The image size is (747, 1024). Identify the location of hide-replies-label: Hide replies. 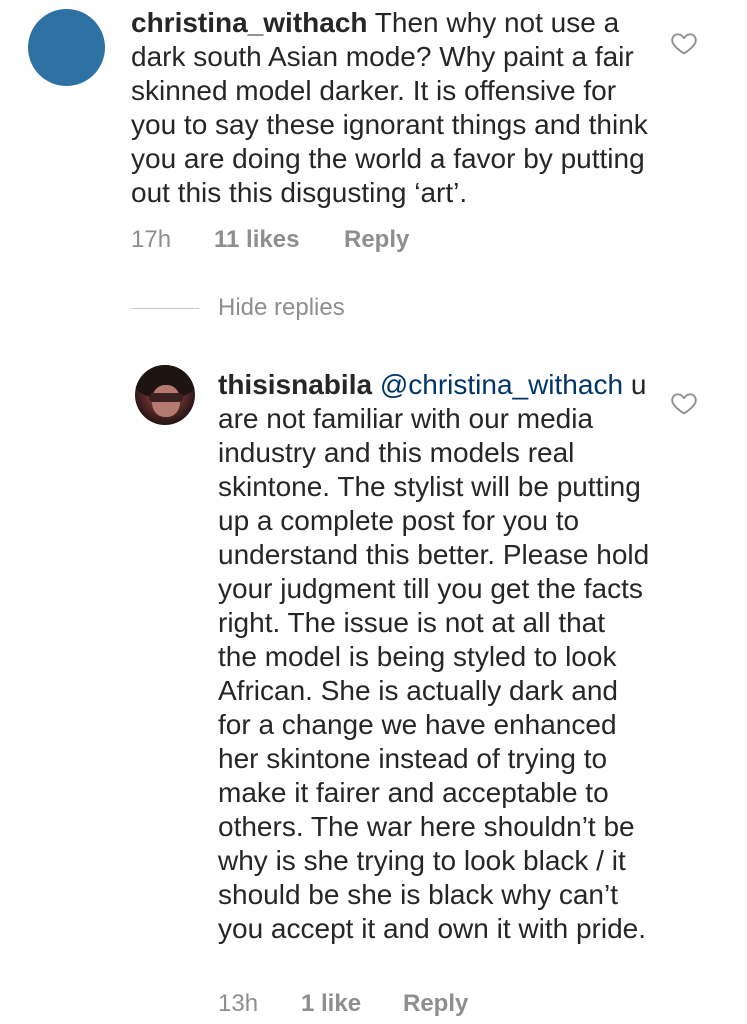
(281, 307).